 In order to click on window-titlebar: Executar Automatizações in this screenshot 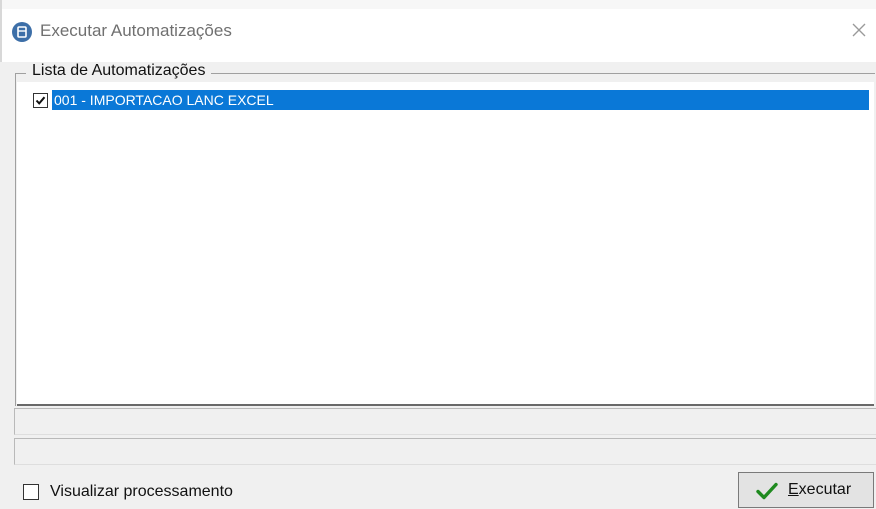, I will do `click(438, 31)`.